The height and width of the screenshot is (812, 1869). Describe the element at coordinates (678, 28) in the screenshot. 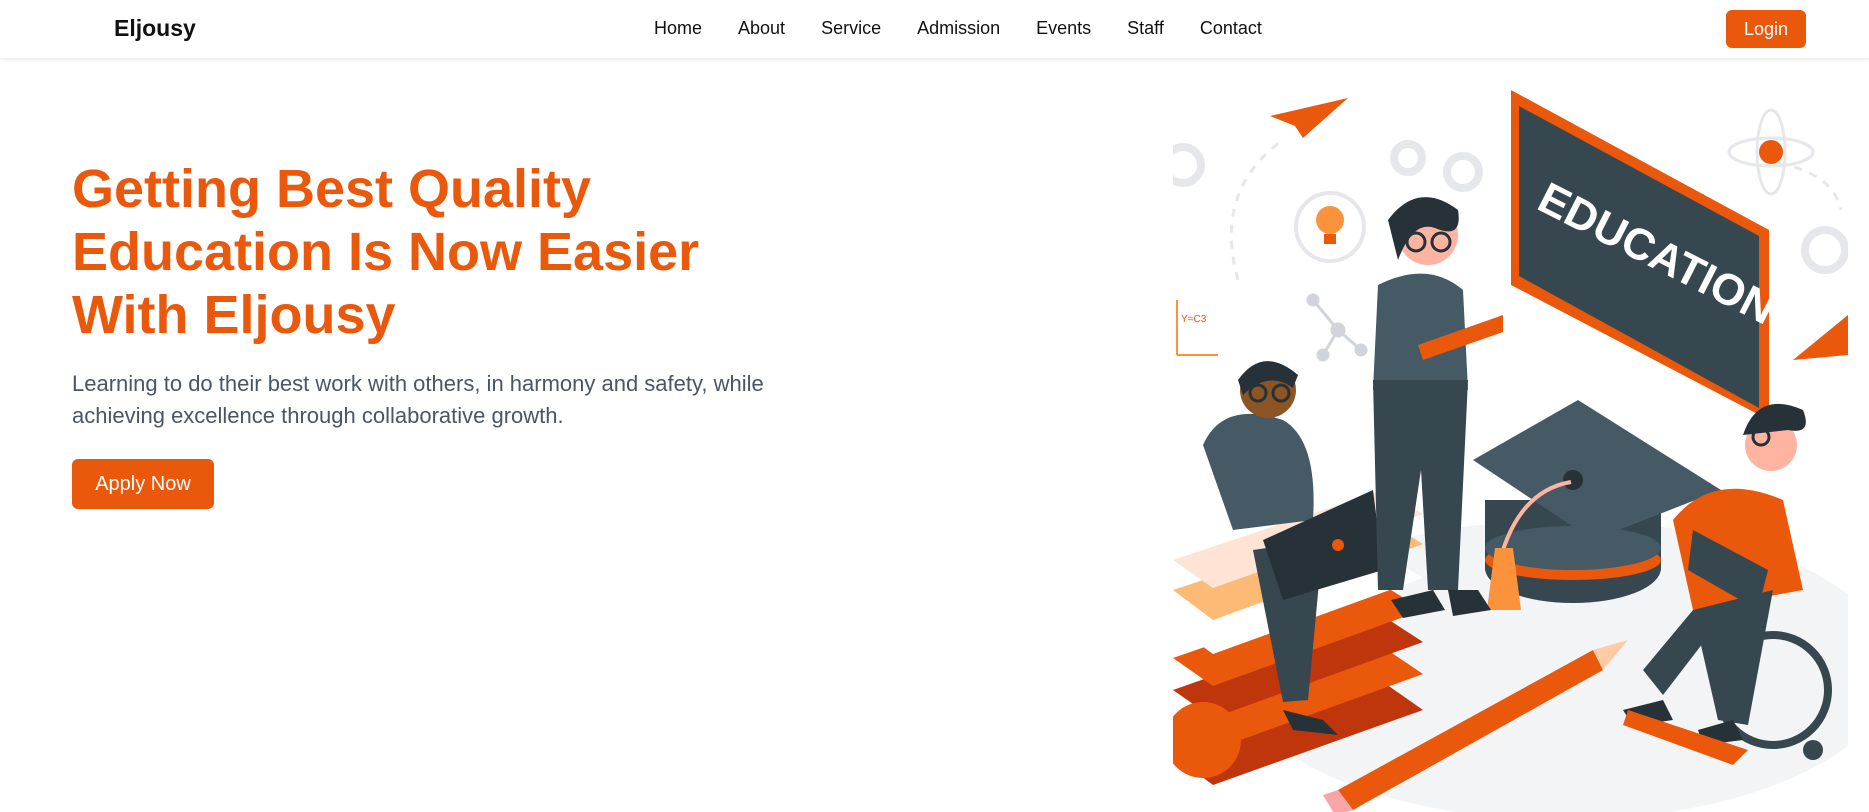

I see `nav-home: Home` at that location.